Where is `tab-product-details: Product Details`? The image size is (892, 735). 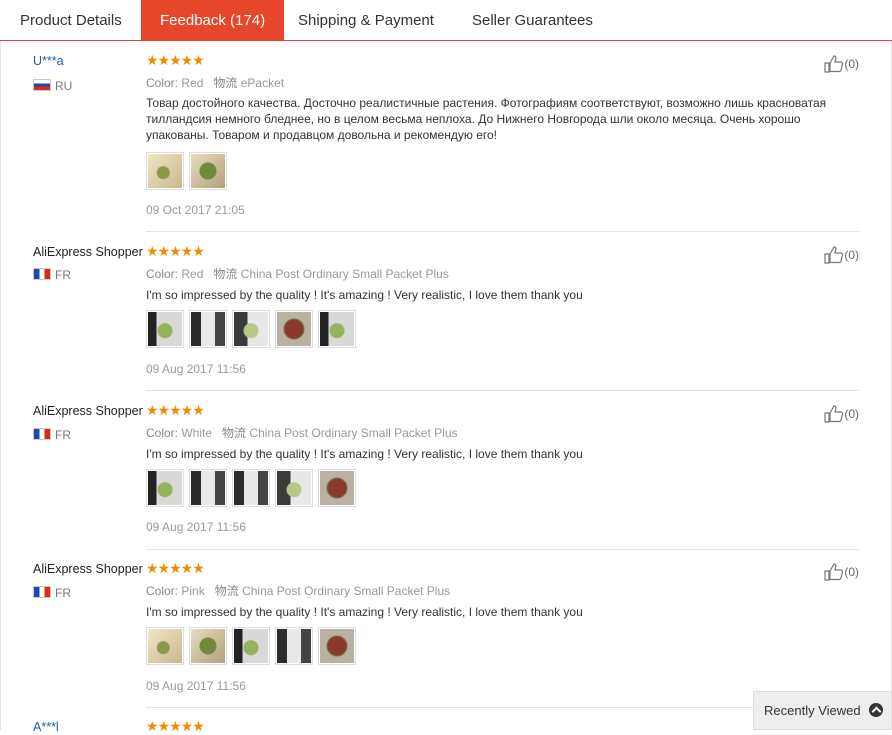
tab-product-details: Product Details is located at coordinates (71, 20).